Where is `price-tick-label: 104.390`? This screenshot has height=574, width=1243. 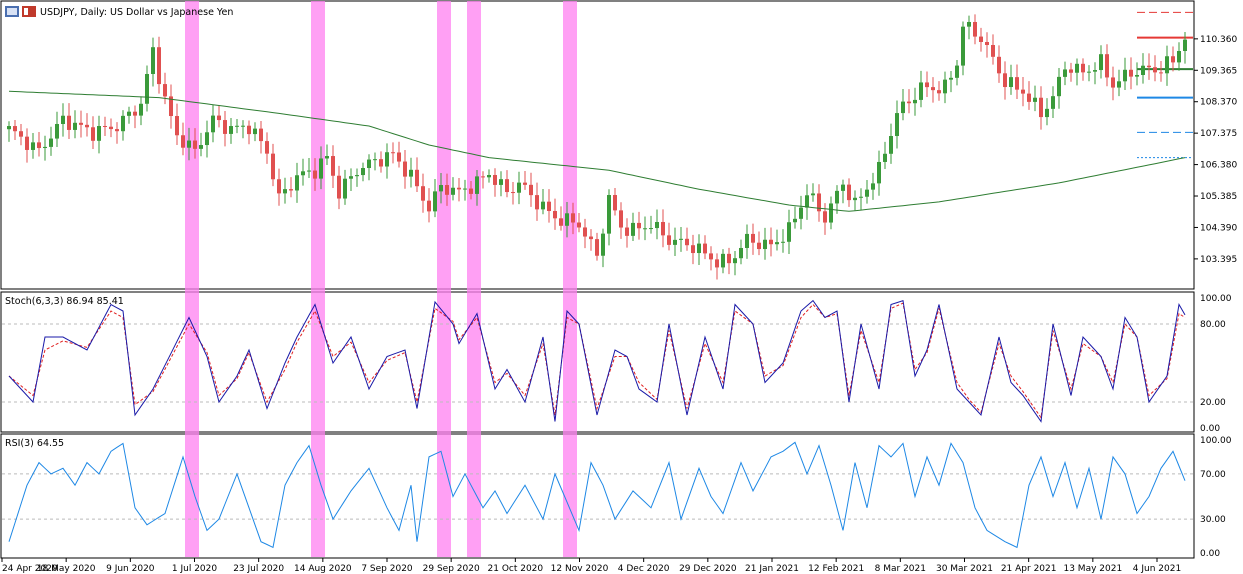 price-tick-label: 104.390 is located at coordinates (1218, 228).